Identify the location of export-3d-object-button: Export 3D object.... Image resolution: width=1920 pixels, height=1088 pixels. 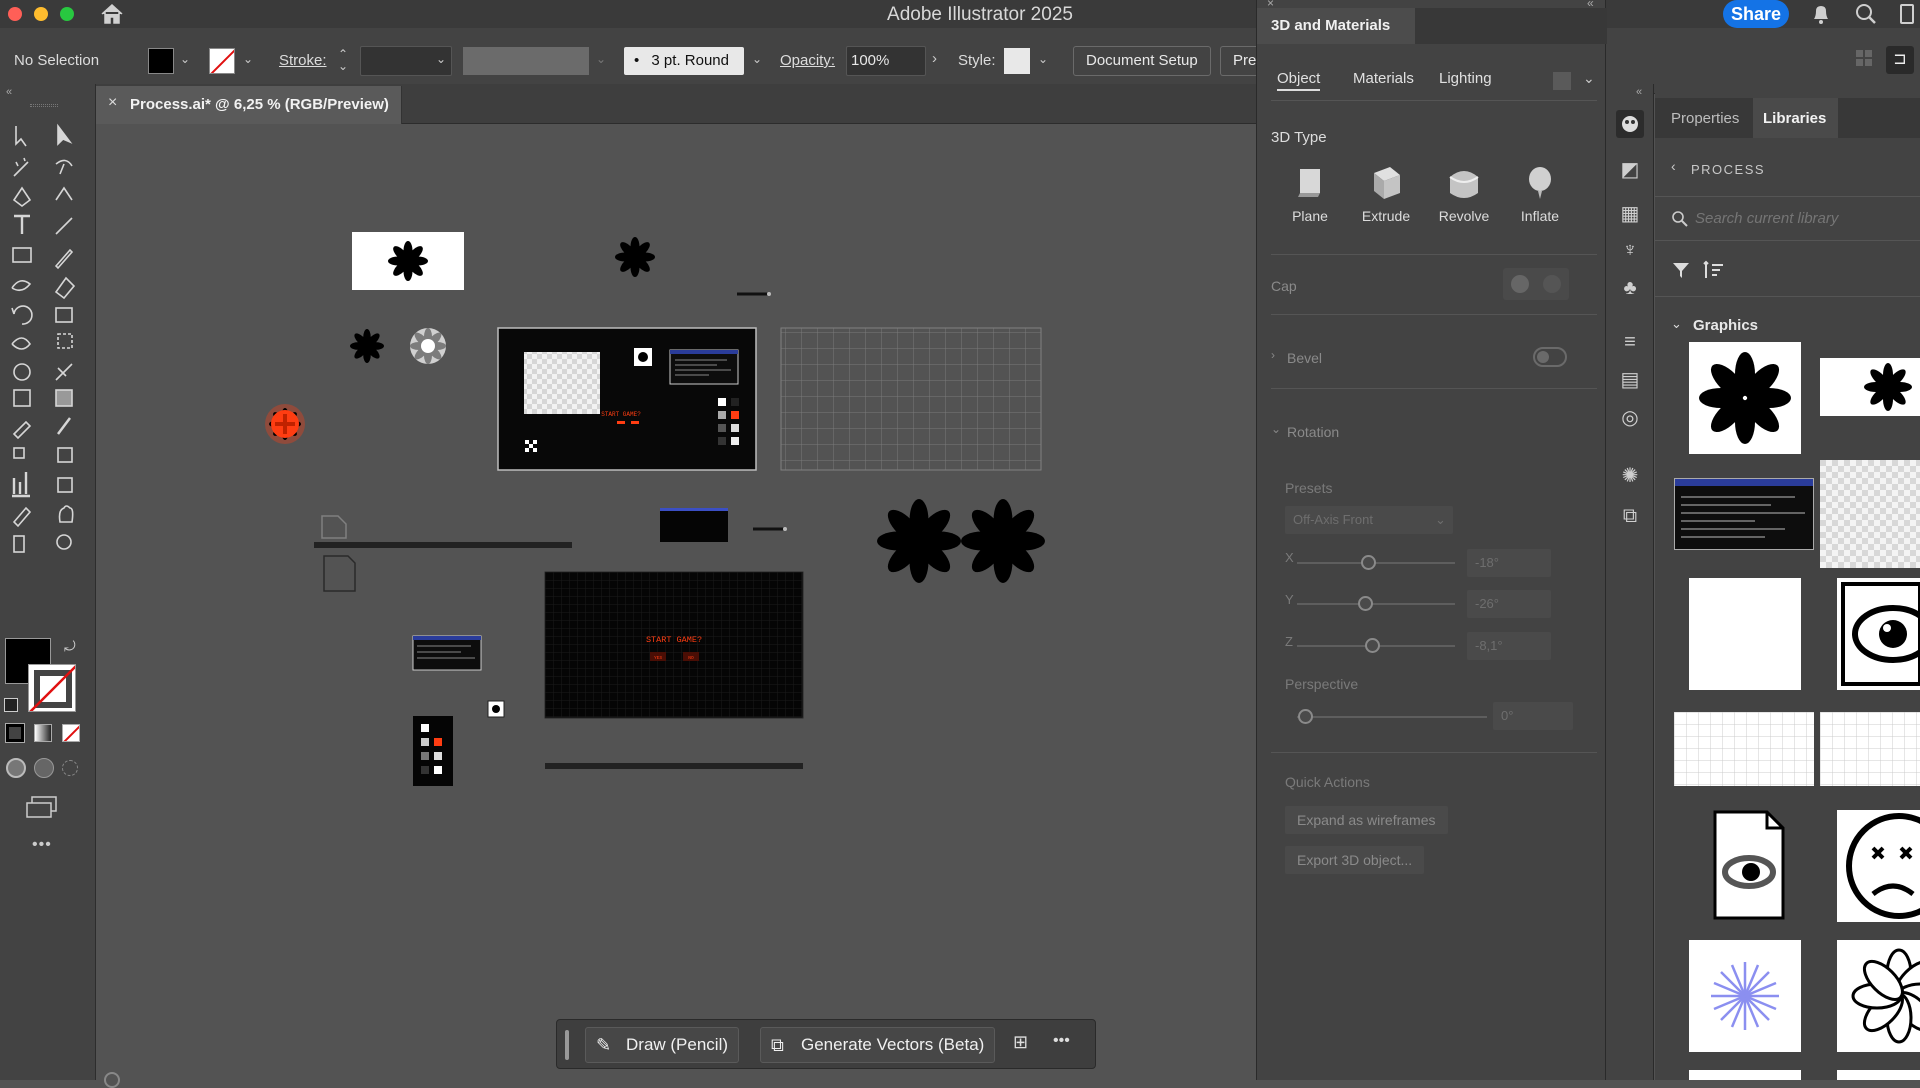
(1355, 860).